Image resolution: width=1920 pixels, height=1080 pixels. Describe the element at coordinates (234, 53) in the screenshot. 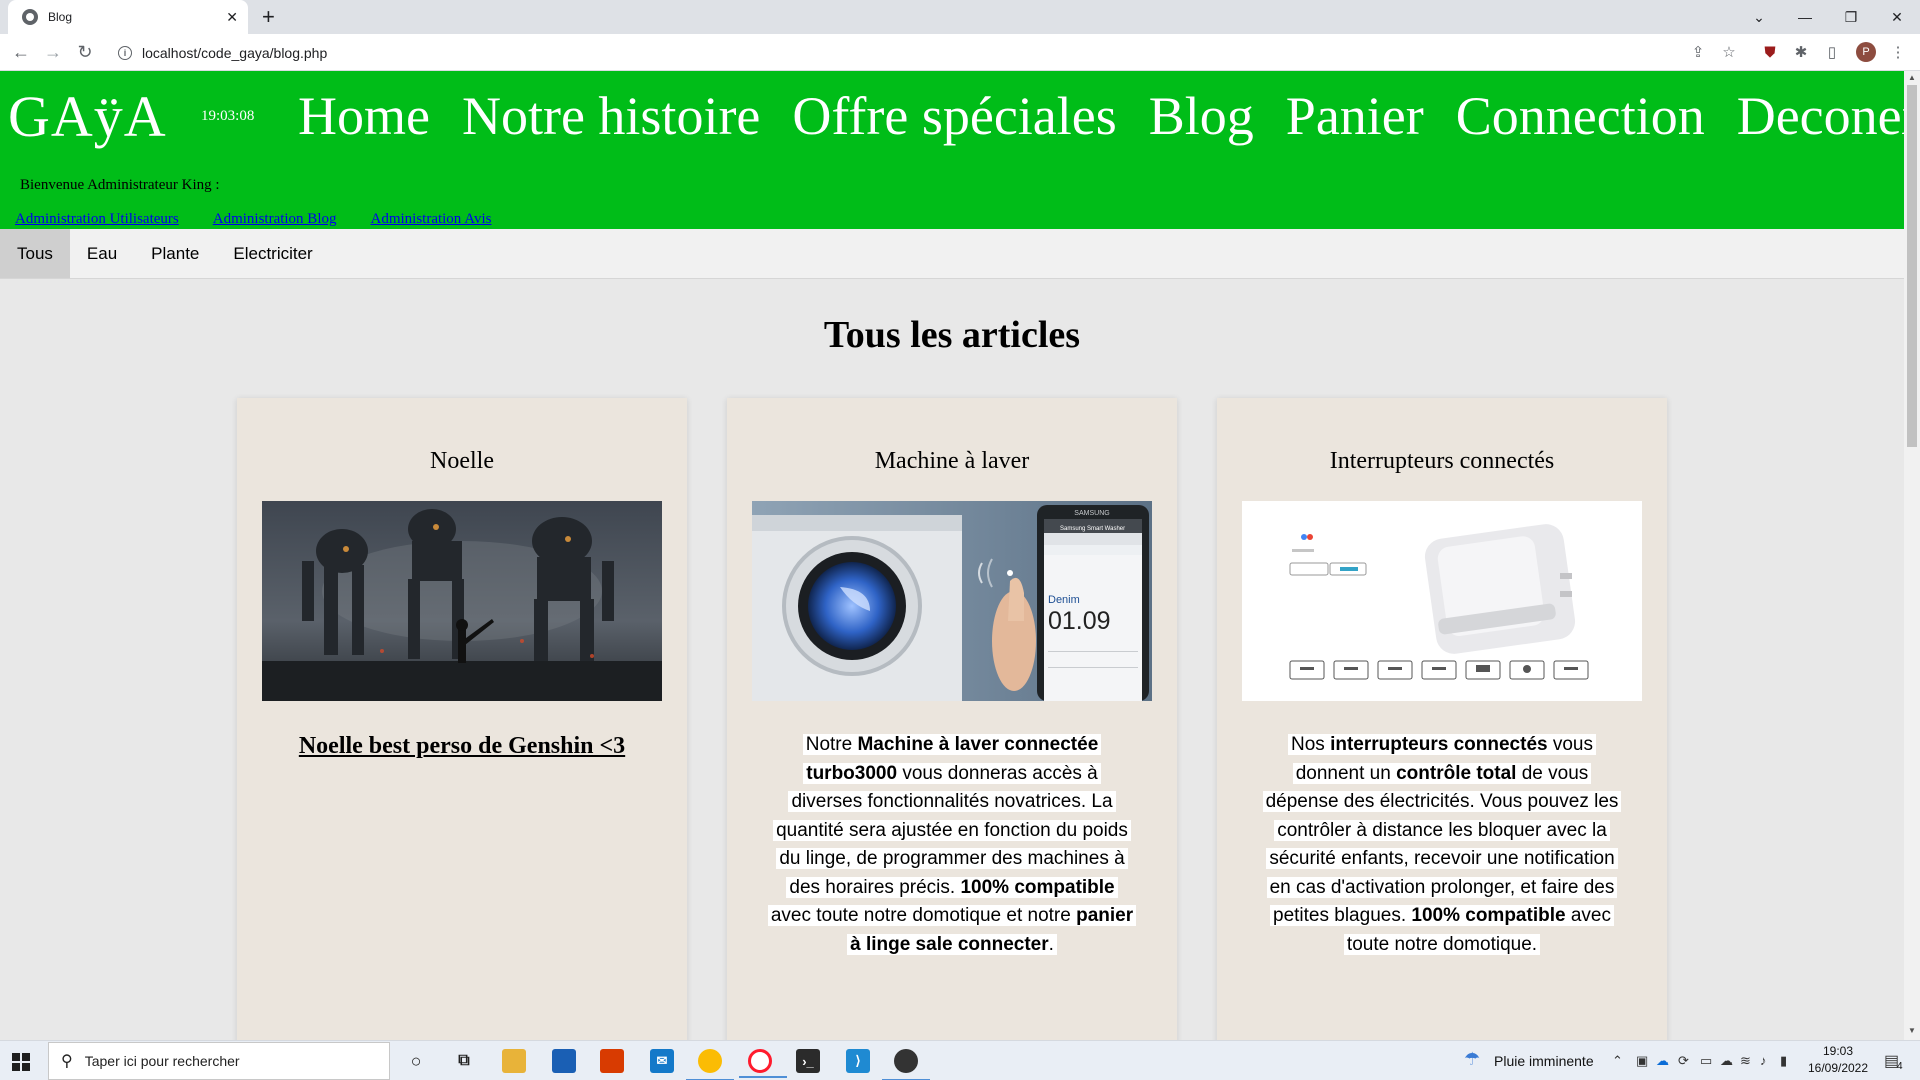

I see `url-text: localhost/code_gaya/blog.php` at that location.